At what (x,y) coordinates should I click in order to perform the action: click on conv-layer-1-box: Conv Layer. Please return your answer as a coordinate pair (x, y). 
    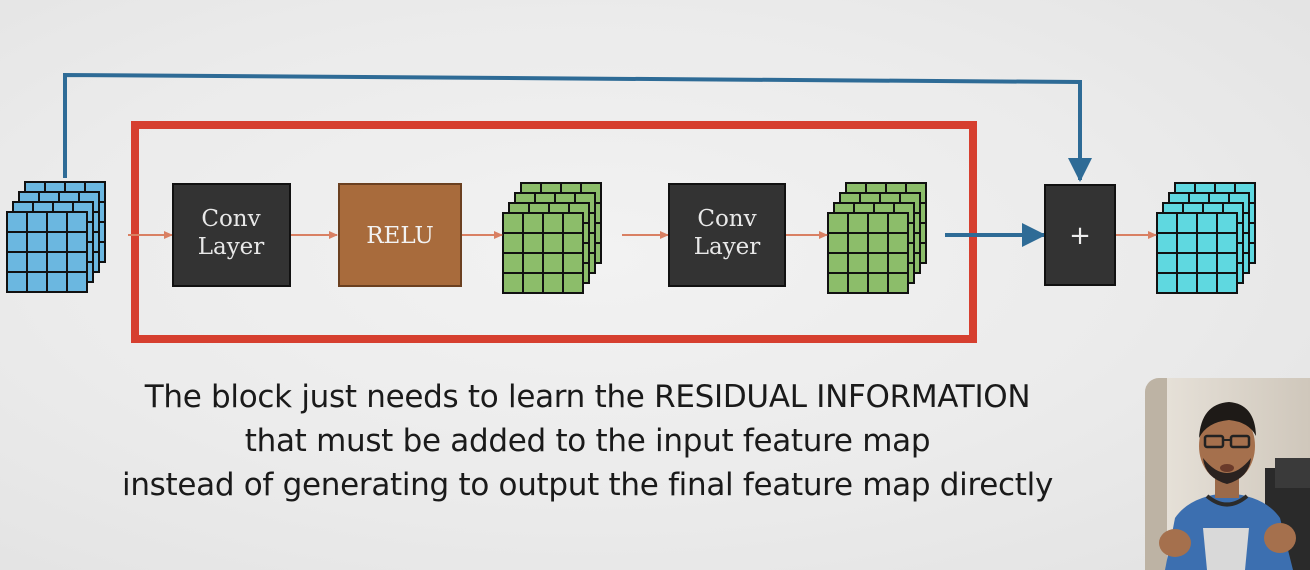
    Looking at the image, I should click on (231, 235).